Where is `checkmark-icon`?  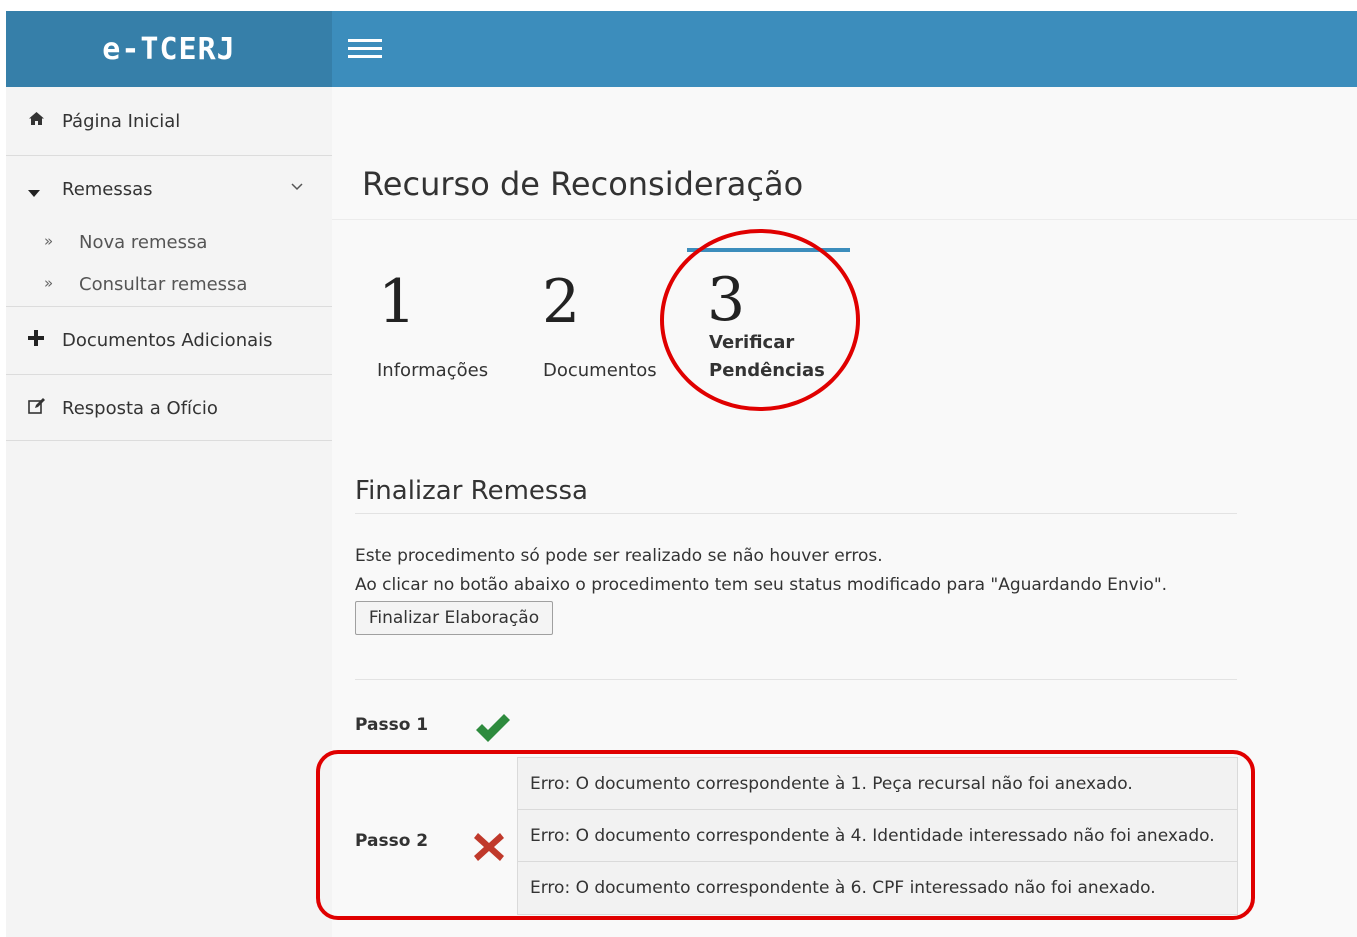
checkmark-icon is located at coordinates (493, 731).